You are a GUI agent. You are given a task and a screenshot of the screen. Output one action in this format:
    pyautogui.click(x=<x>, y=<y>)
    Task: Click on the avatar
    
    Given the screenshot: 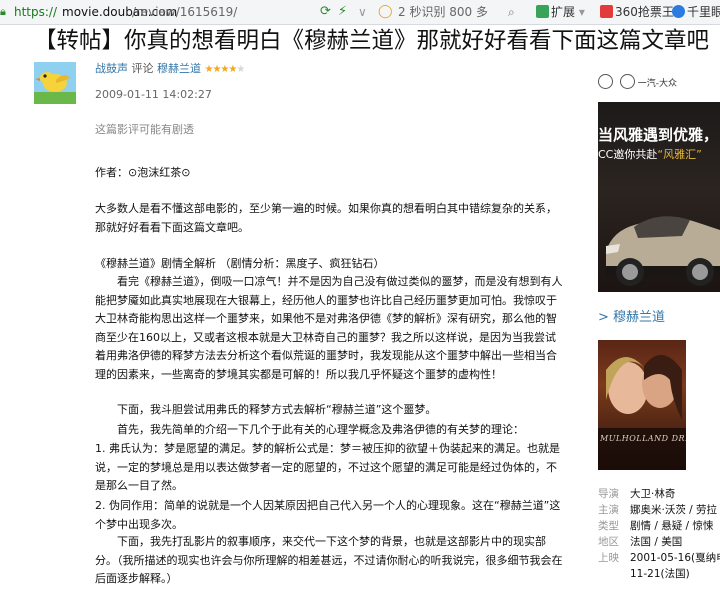 What is the action you would take?
    pyautogui.click(x=55, y=83)
    